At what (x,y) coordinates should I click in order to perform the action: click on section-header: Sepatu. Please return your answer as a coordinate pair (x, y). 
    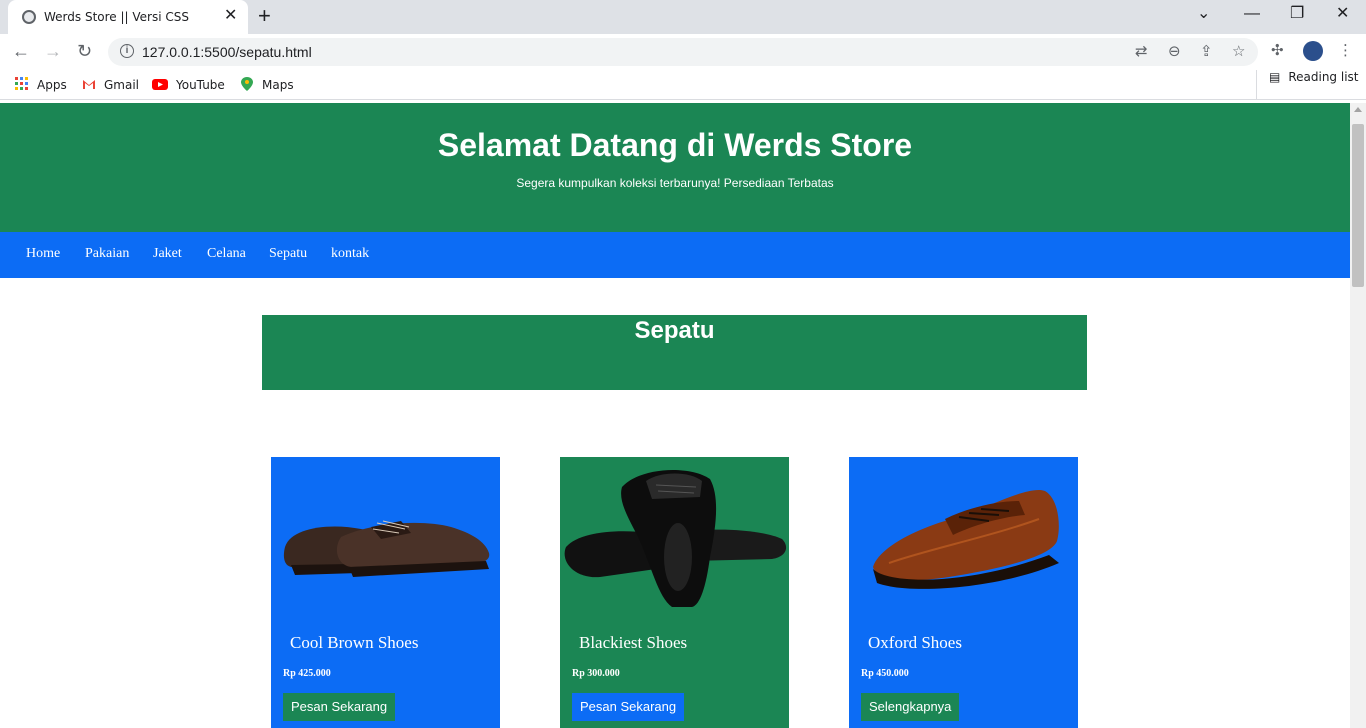
    Looking at the image, I should click on (674, 352).